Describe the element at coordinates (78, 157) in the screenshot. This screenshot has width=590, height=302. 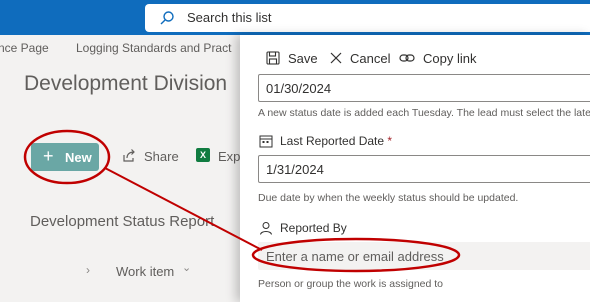
I see `new-button-label: New` at that location.